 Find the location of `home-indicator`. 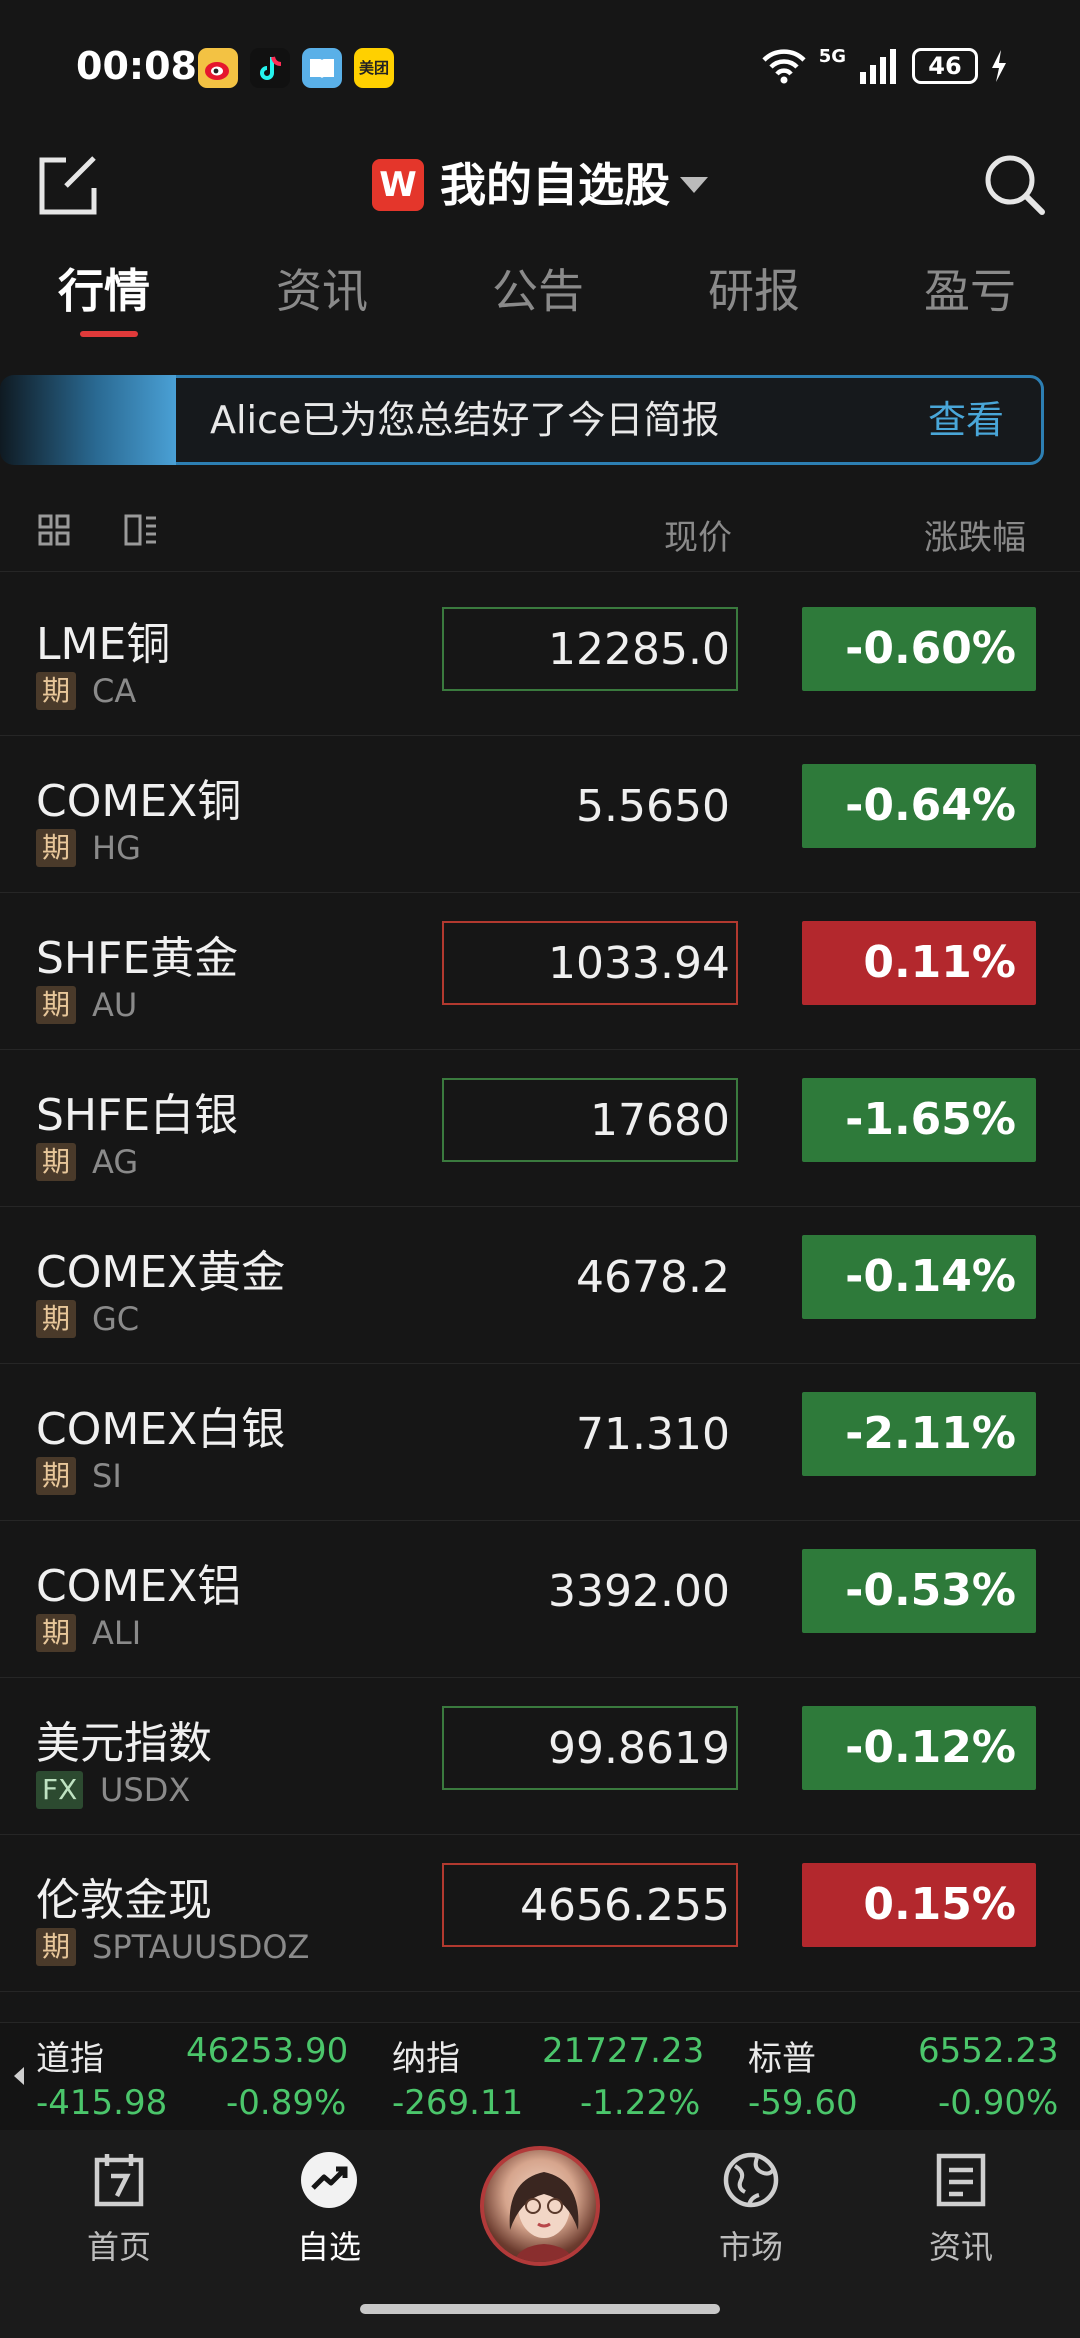

home-indicator is located at coordinates (540, 2309).